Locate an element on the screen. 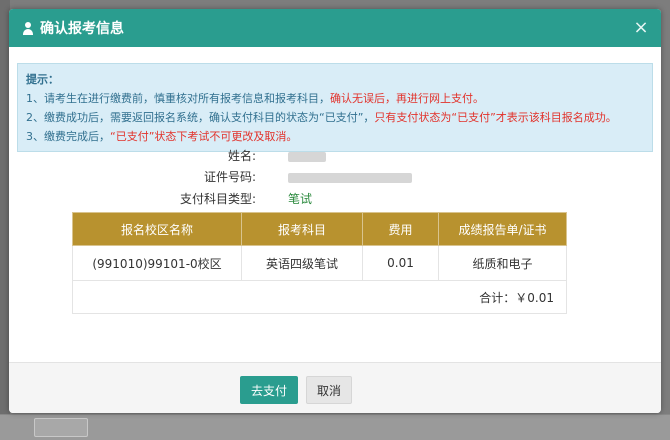 The height and width of the screenshot is (440, 670). notice-line-1-text: 1、请考生在进行缴费前，慎重核对所有报考信息和报考科目， is located at coordinates (178, 98).